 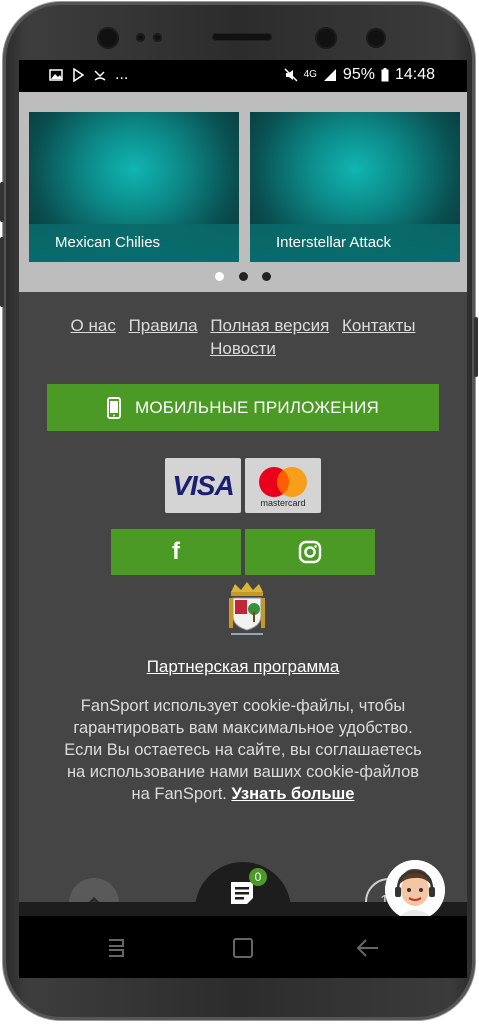 What do you see at coordinates (134, 187) in the screenshot?
I see `game-card-mexican-chilies: Mexican Chilies` at bounding box center [134, 187].